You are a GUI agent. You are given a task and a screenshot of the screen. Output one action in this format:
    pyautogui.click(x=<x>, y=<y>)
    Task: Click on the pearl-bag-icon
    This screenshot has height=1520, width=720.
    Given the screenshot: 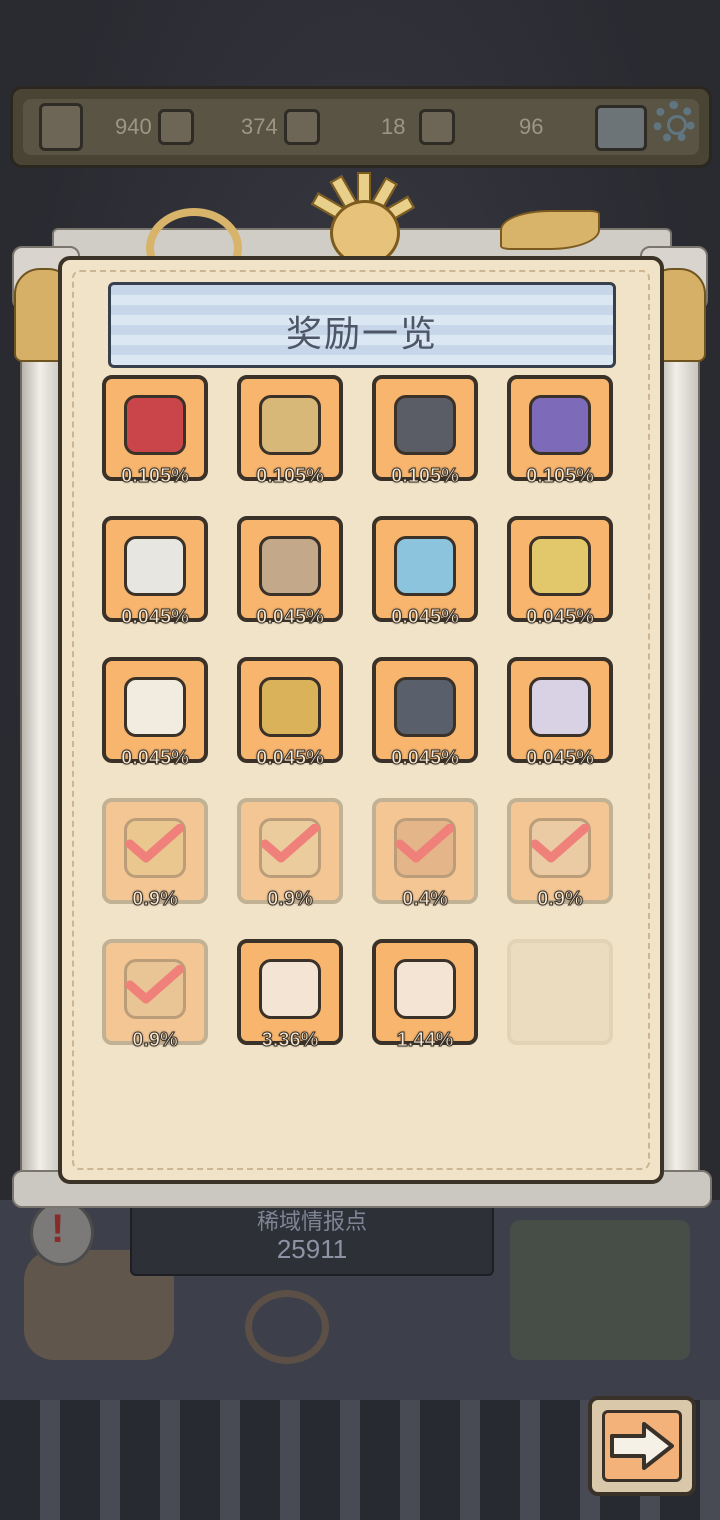 What is the action you would take?
    pyautogui.click(x=425, y=566)
    